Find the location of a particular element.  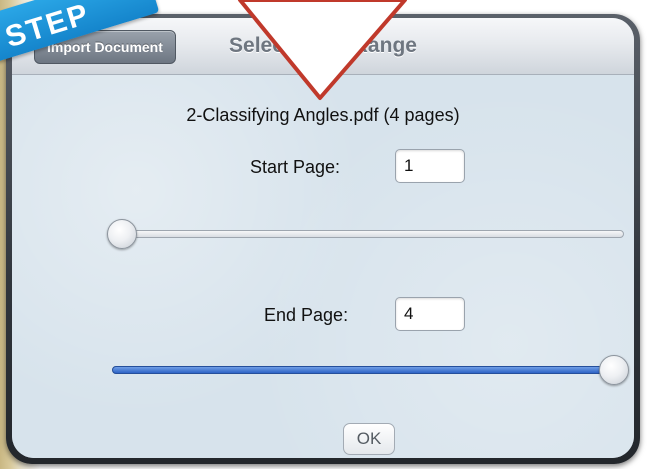

end-page-input is located at coordinates (430, 314).